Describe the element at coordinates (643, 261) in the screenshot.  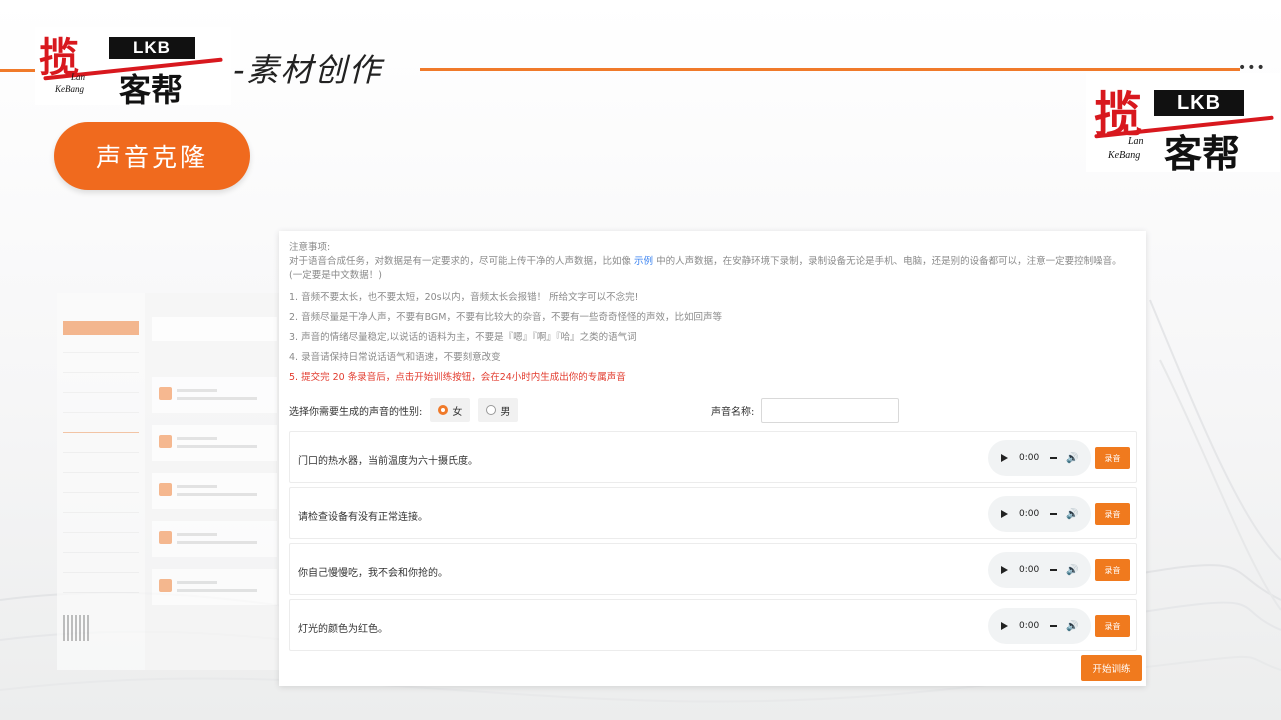
I see `example-link: 示例` at that location.